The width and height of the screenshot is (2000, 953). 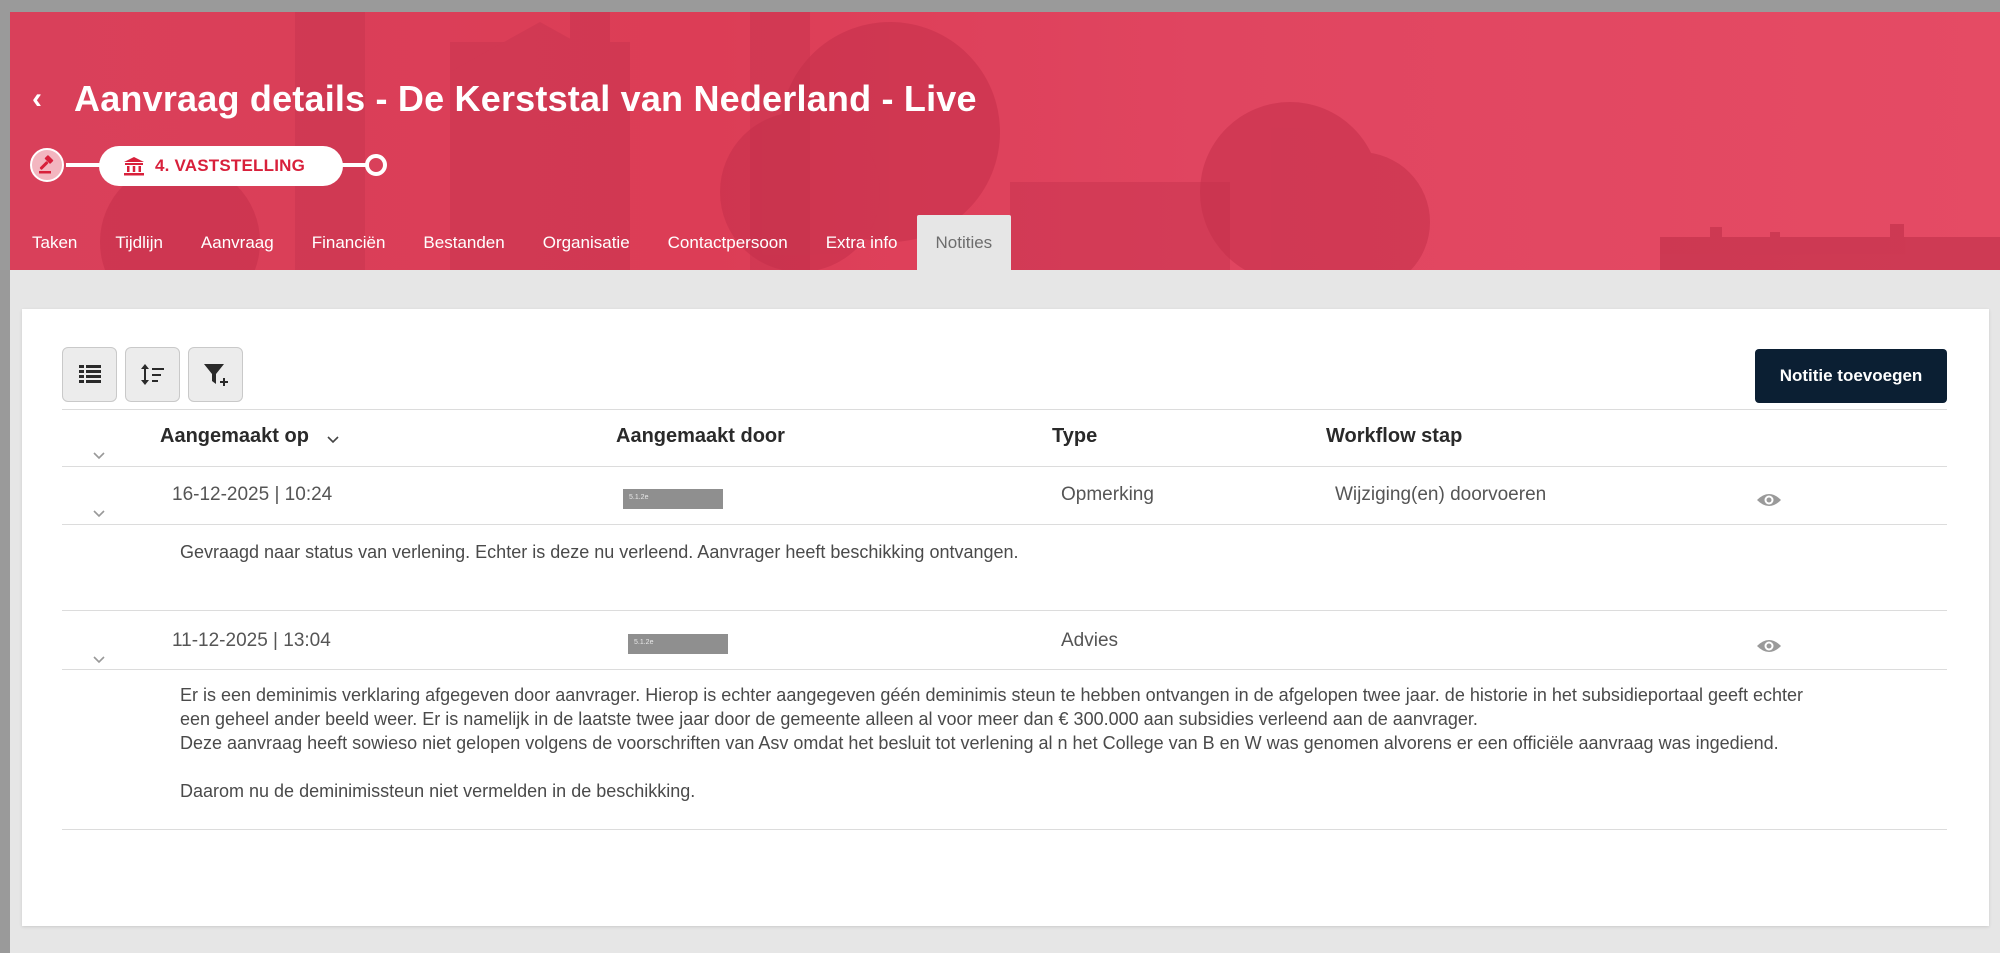 I want to click on tab-taken: Taken, so click(x=54, y=242).